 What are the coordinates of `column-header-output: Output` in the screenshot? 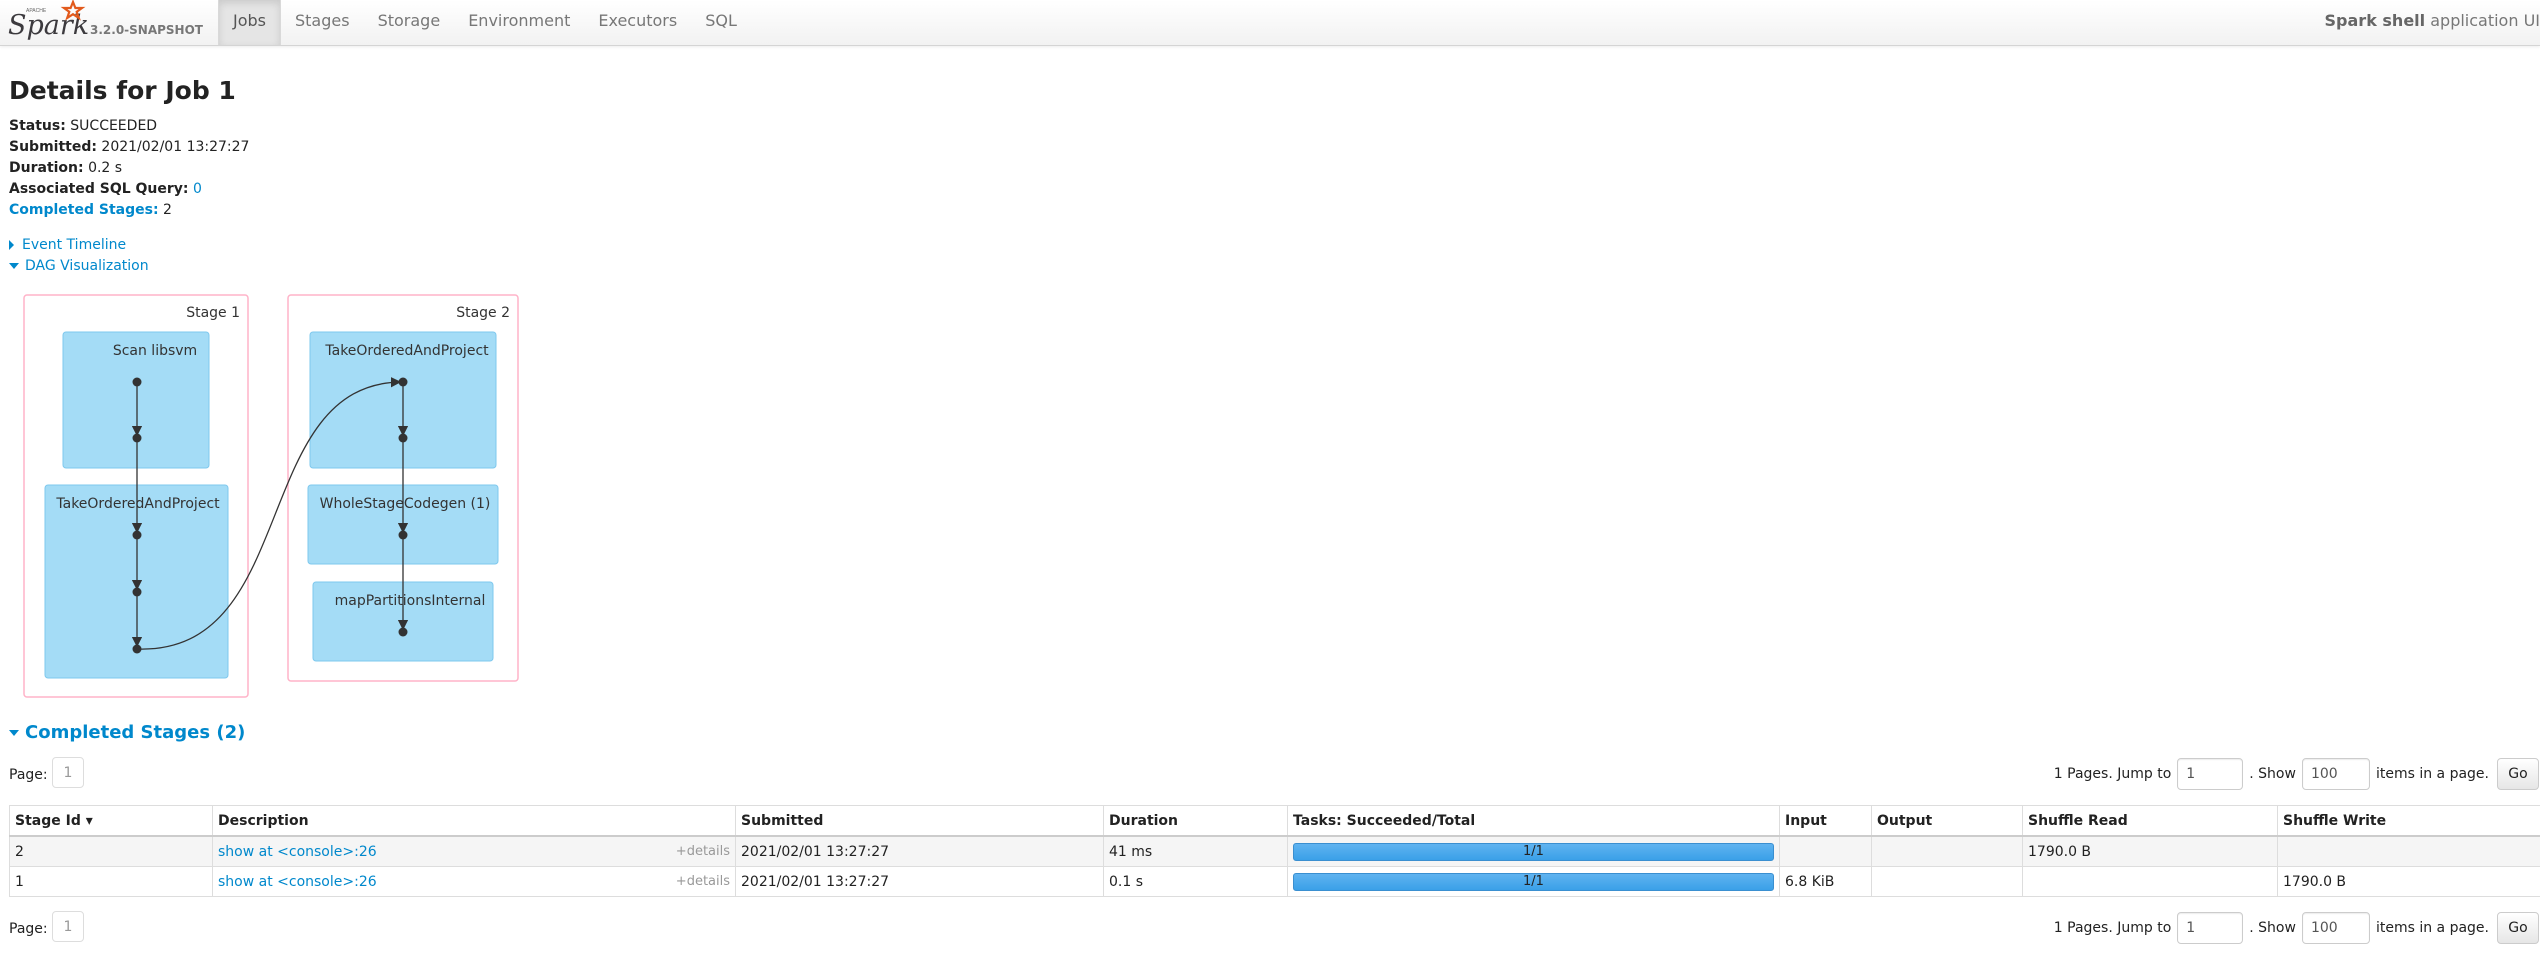 It's located at (1947, 821).